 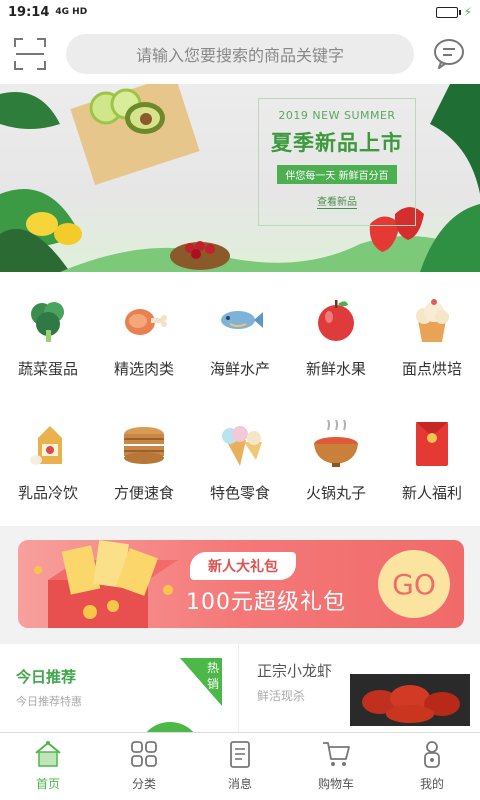 What do you see at coordinates (144, 445) in the screenshot?
I see `dumpling-steamer-icon` at bounding box center [144, 445].